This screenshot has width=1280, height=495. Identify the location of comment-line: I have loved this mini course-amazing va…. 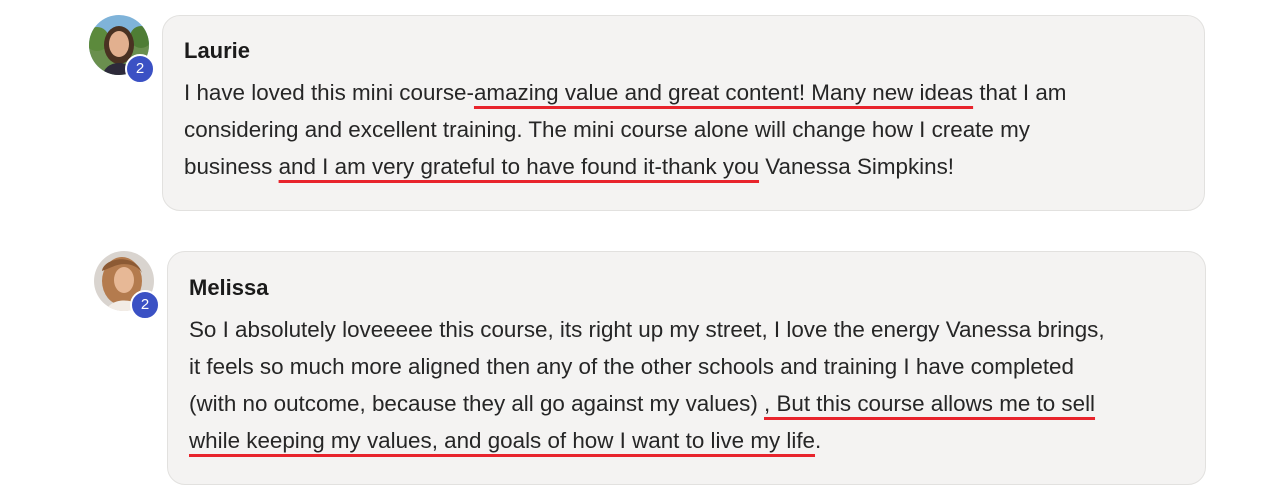
(625, 92).